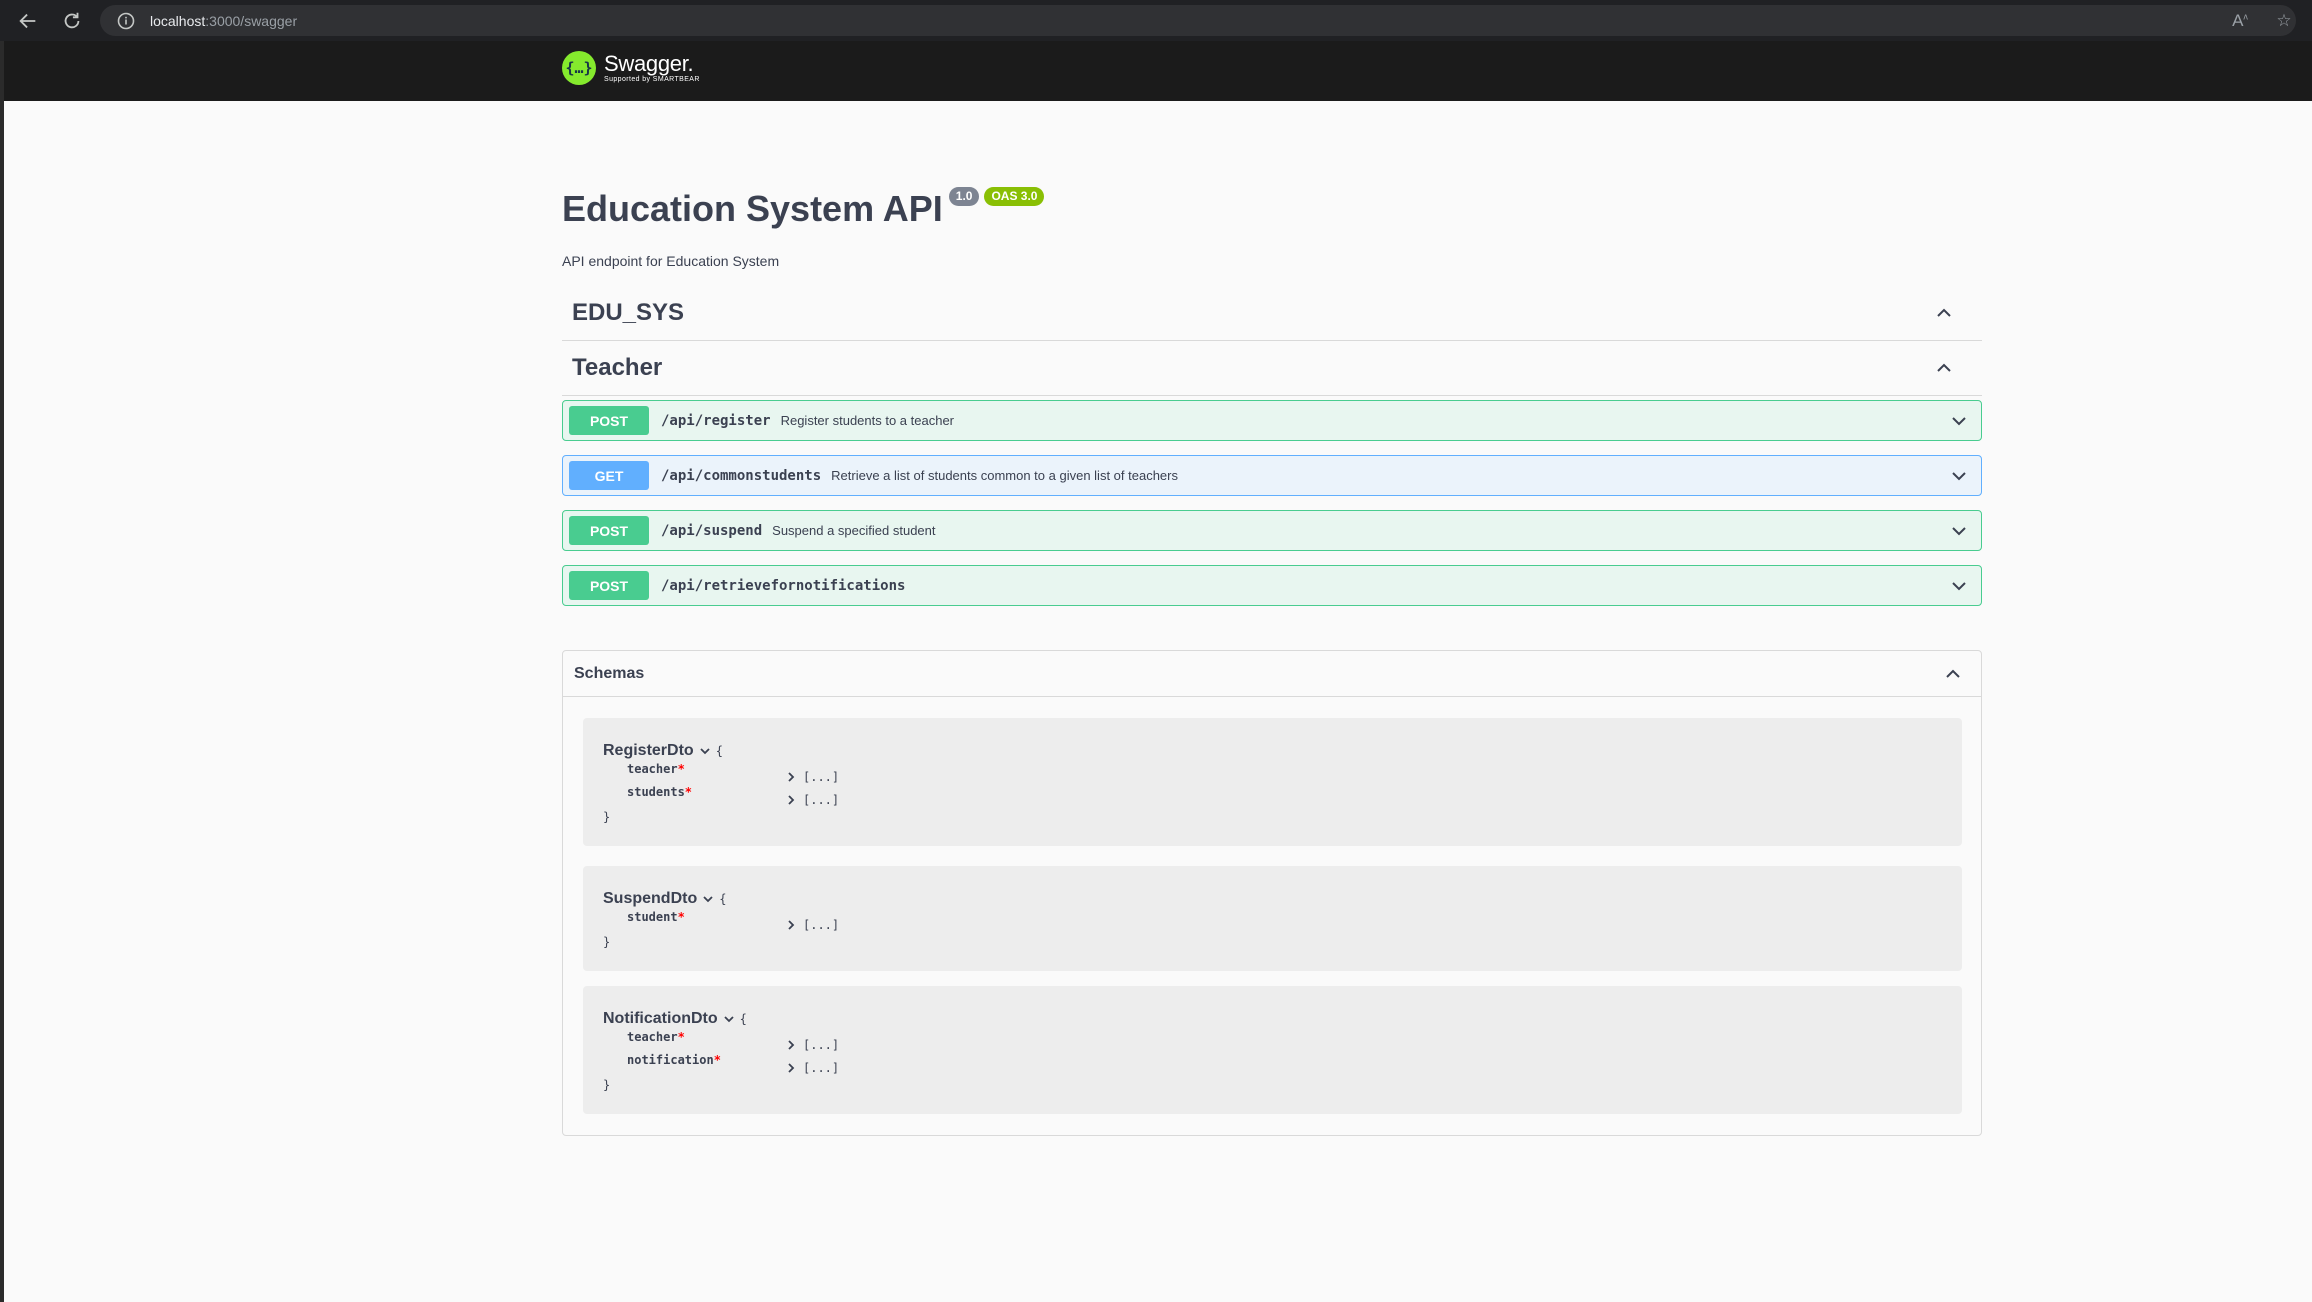 This screenshot has width=2312, height=1302. I want to click on browser-toolbar: localhost:3000/swagger Aʌ ☆, so click(1156, 20).